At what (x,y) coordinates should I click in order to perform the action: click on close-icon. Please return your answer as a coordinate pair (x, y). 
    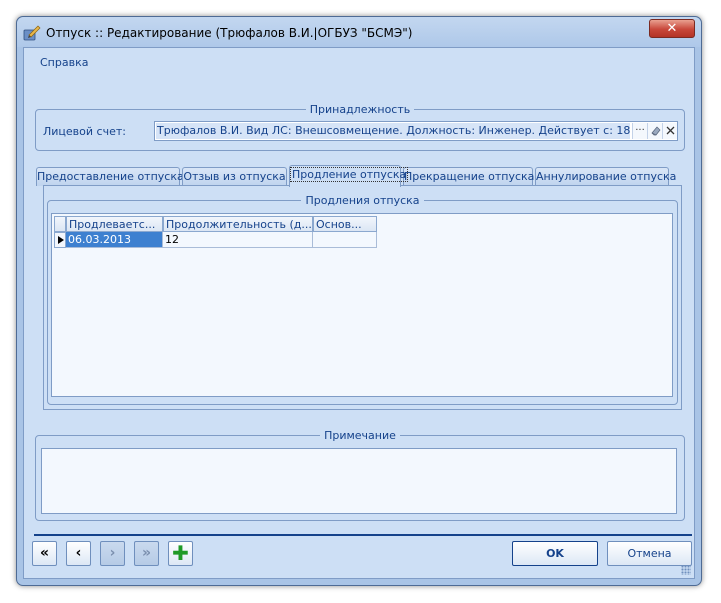
    Looking at the image, I should click on (670, 130).